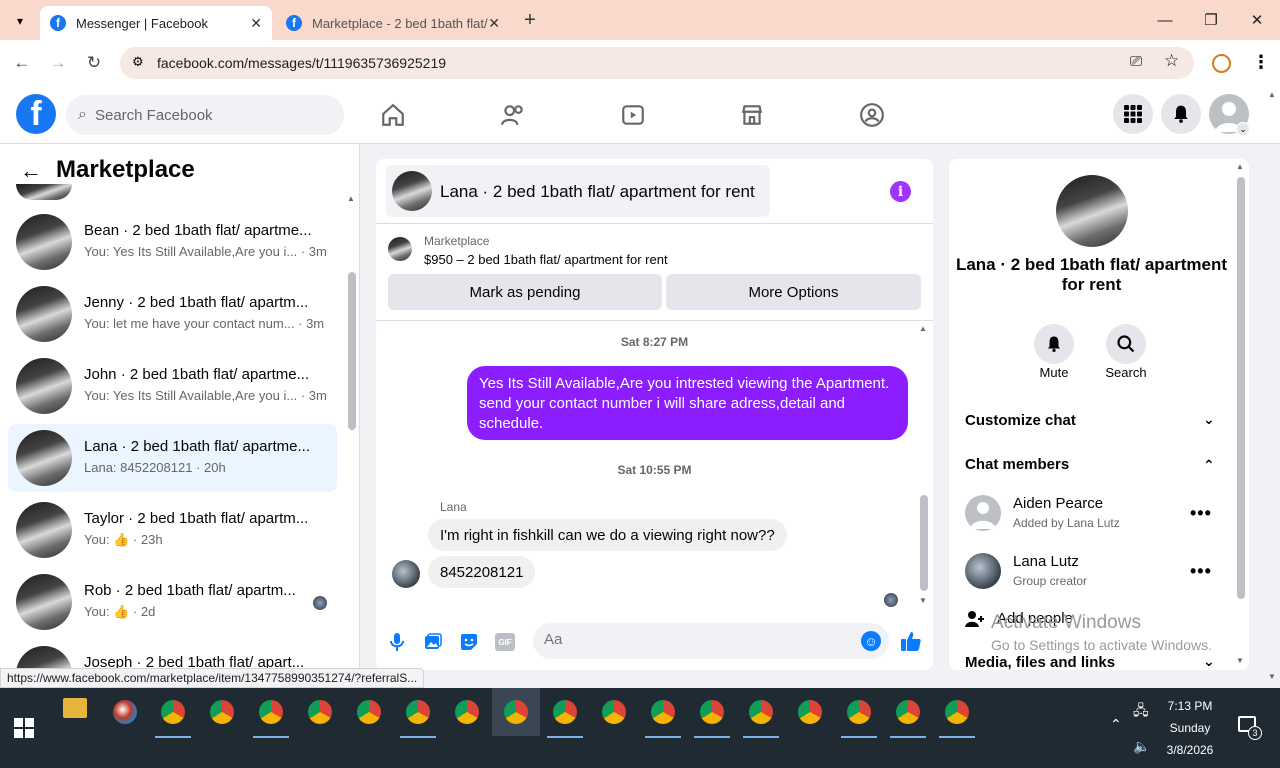  What do you see at coordinates (20, 21) in the screenshot?
I see `tab-search-dropdown: ▾` at bounding box center [20, 21].